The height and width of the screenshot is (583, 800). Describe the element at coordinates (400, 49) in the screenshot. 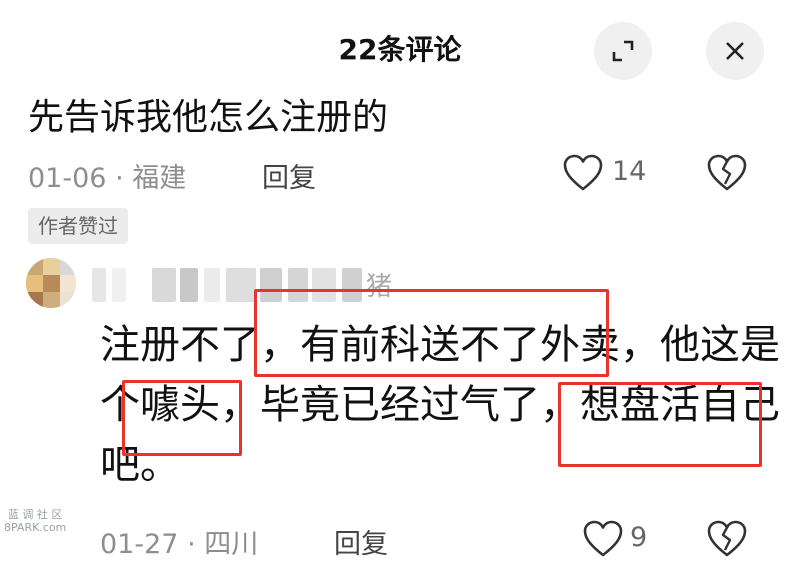

I see `comments-title: 22条评论` at that location.